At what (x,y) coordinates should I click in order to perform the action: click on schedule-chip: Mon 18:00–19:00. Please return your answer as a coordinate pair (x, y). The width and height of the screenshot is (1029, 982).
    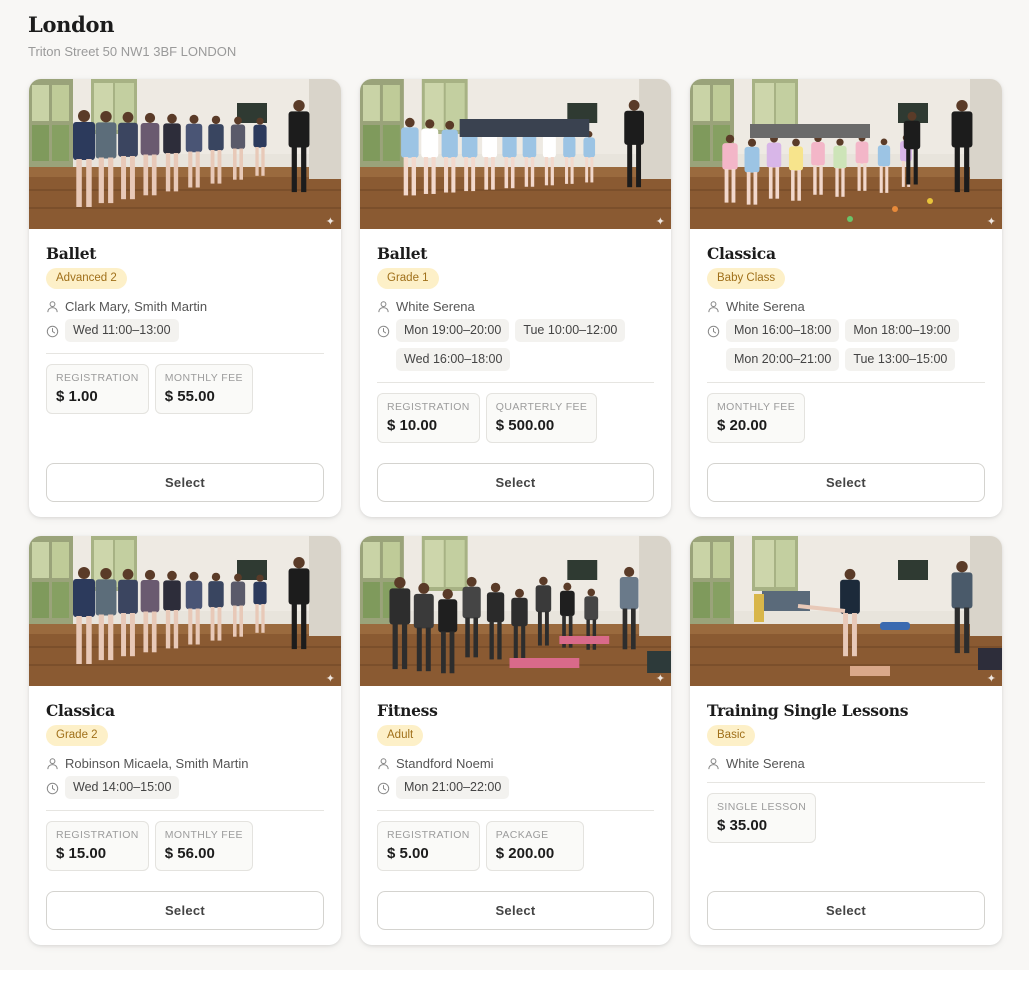
    Looking at the image, I should click on (902, 330).